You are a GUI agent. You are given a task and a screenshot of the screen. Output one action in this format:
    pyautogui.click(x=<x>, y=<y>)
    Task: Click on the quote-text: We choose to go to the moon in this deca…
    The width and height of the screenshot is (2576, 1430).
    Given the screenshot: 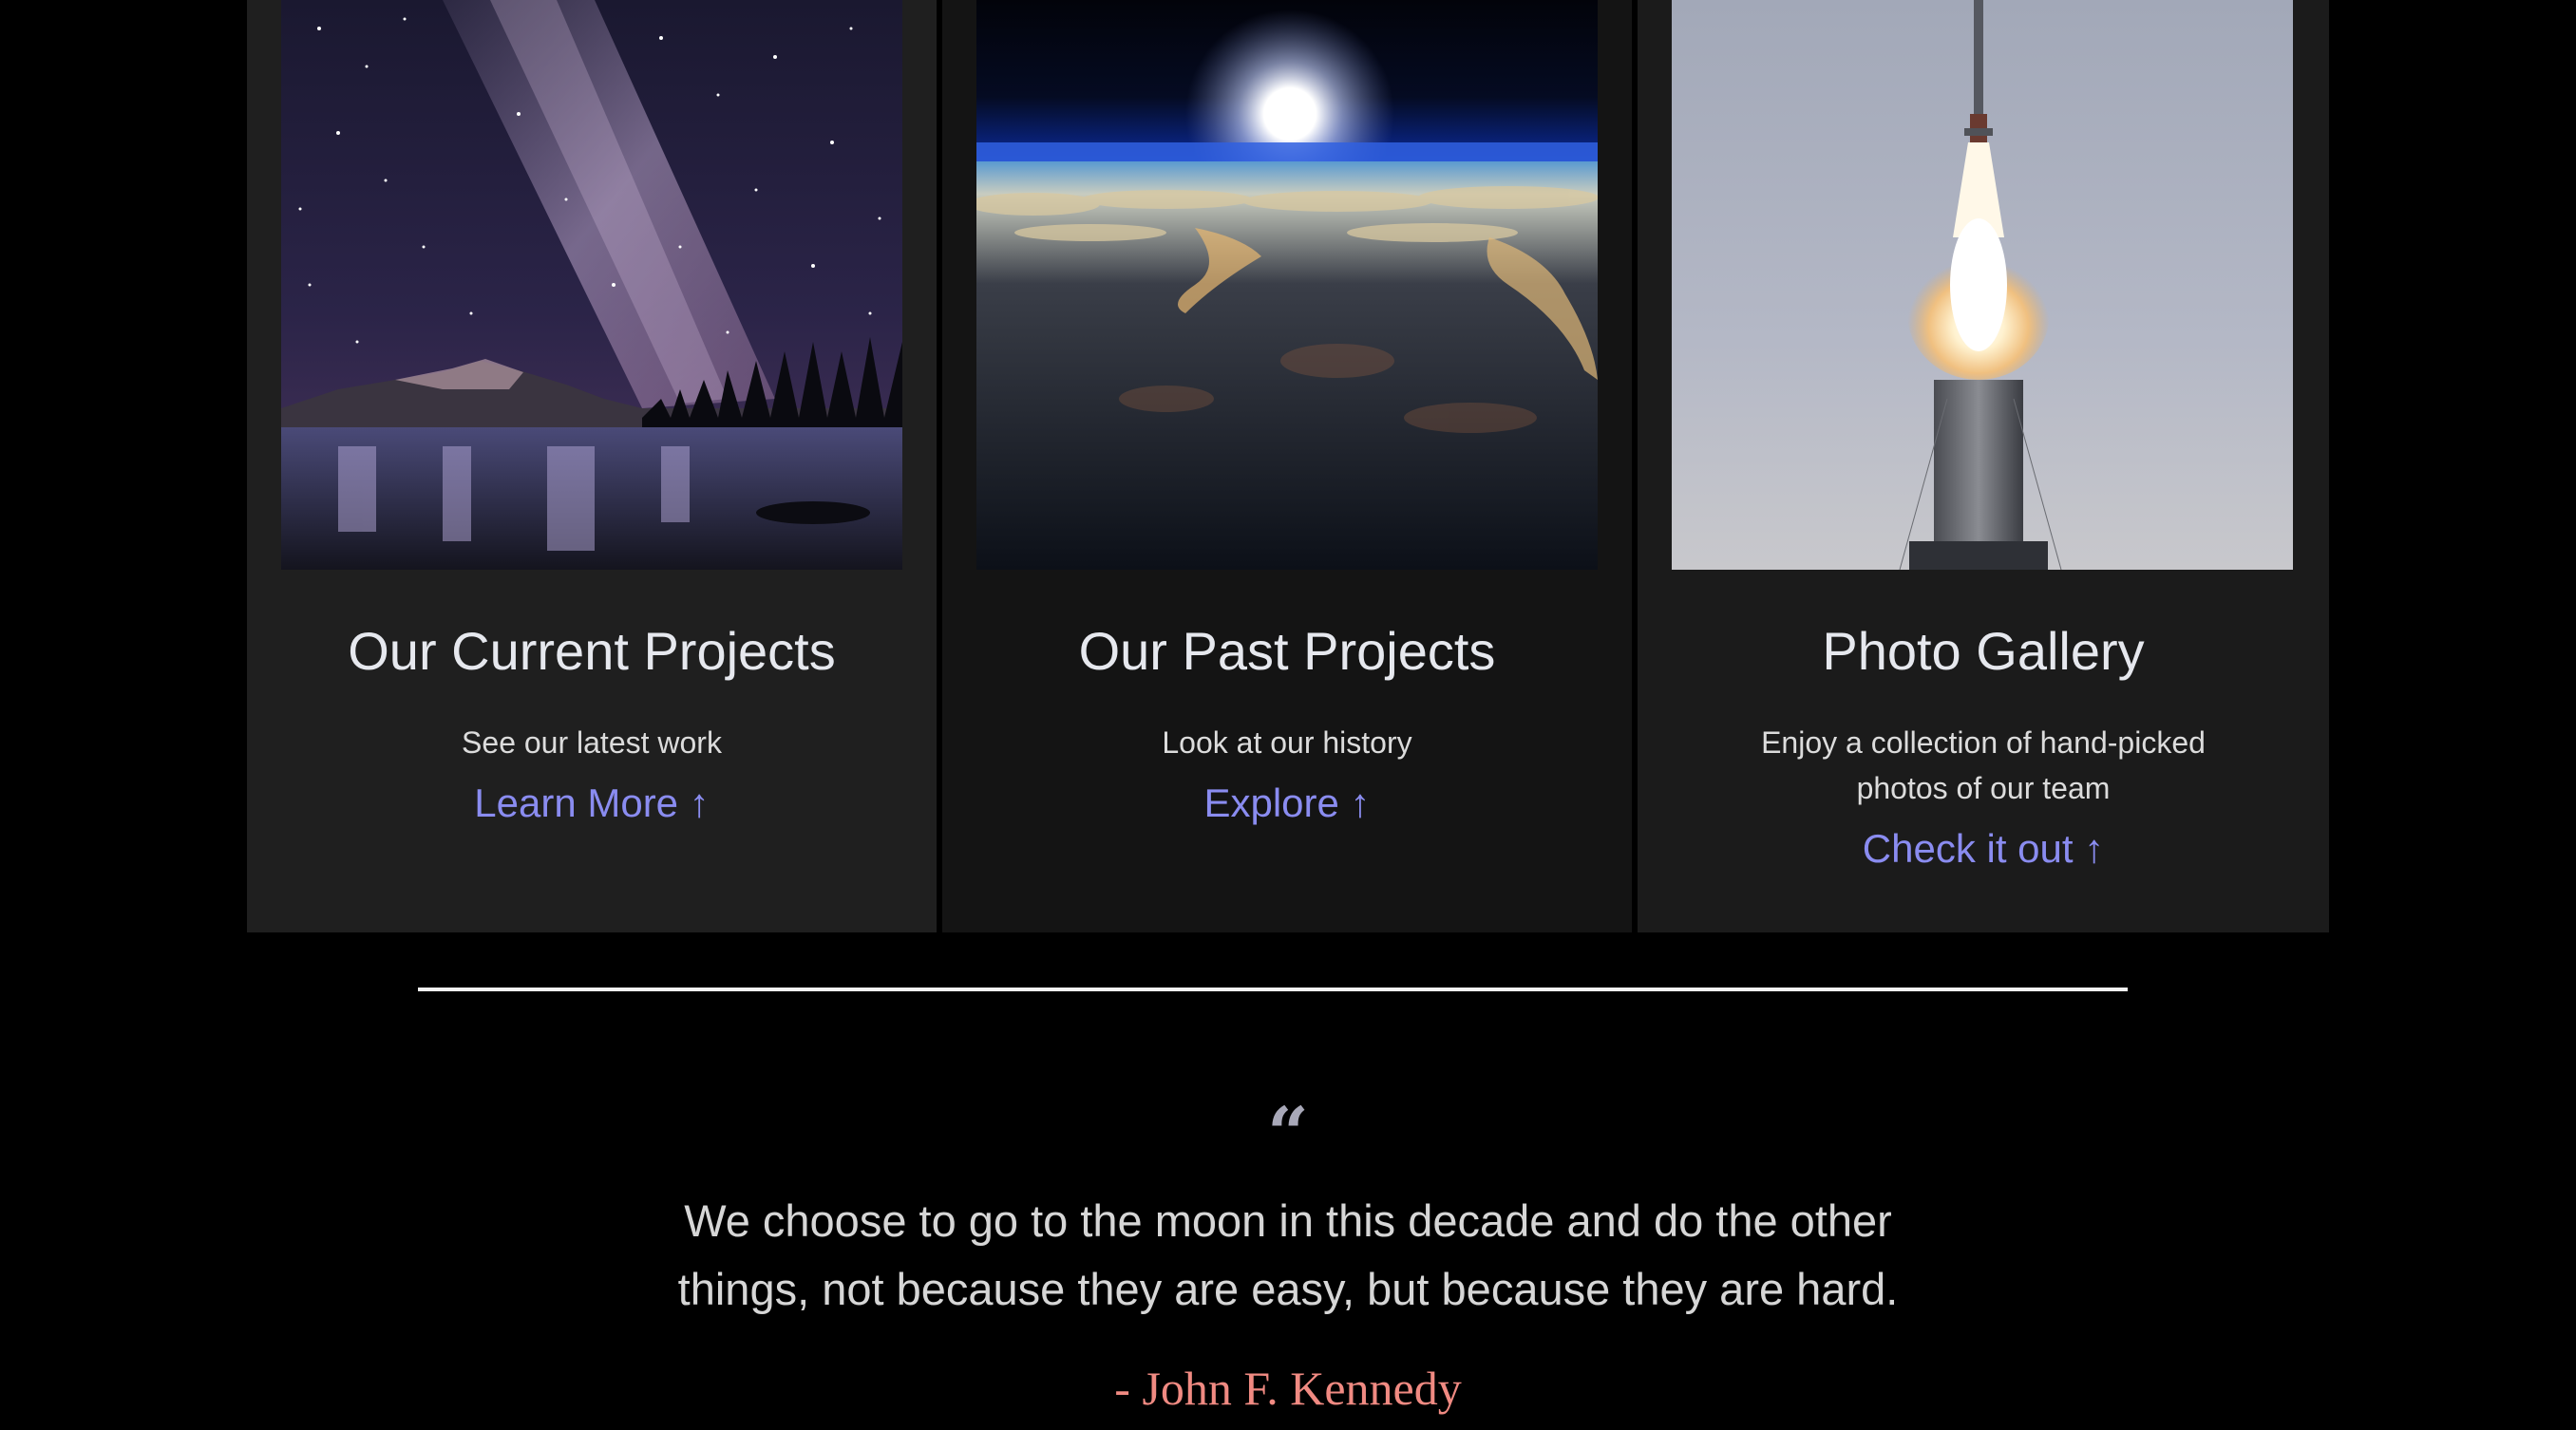 What is the action you would take?
    pyautogui.click(x=1288, y=1254)
    